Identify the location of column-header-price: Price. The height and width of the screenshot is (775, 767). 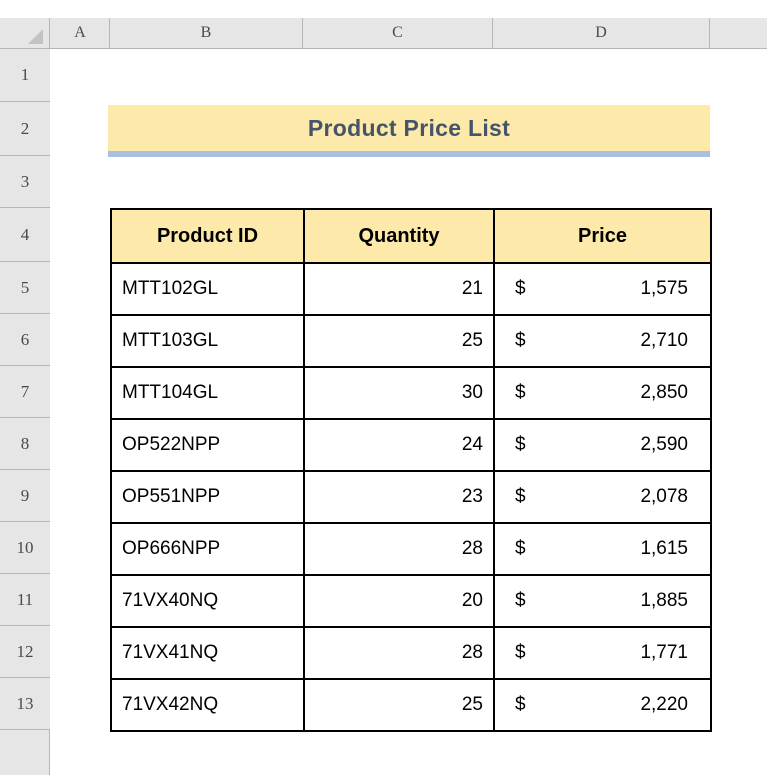
(602, 236).